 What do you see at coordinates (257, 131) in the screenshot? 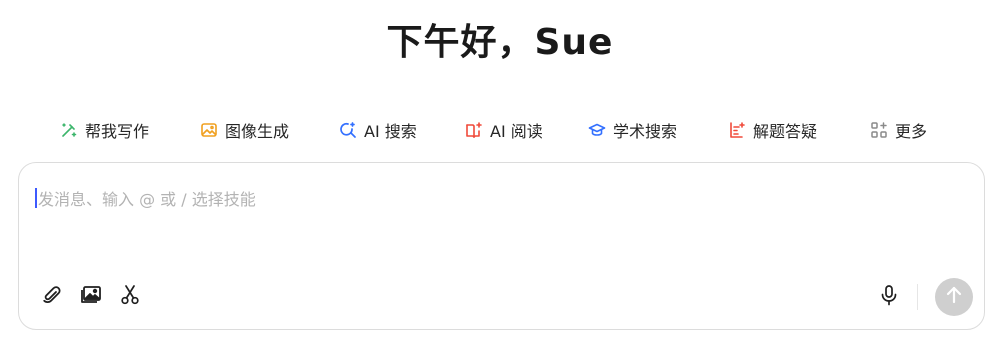
I see `skill-label: 图像生成` at bounding box center [257, 131].